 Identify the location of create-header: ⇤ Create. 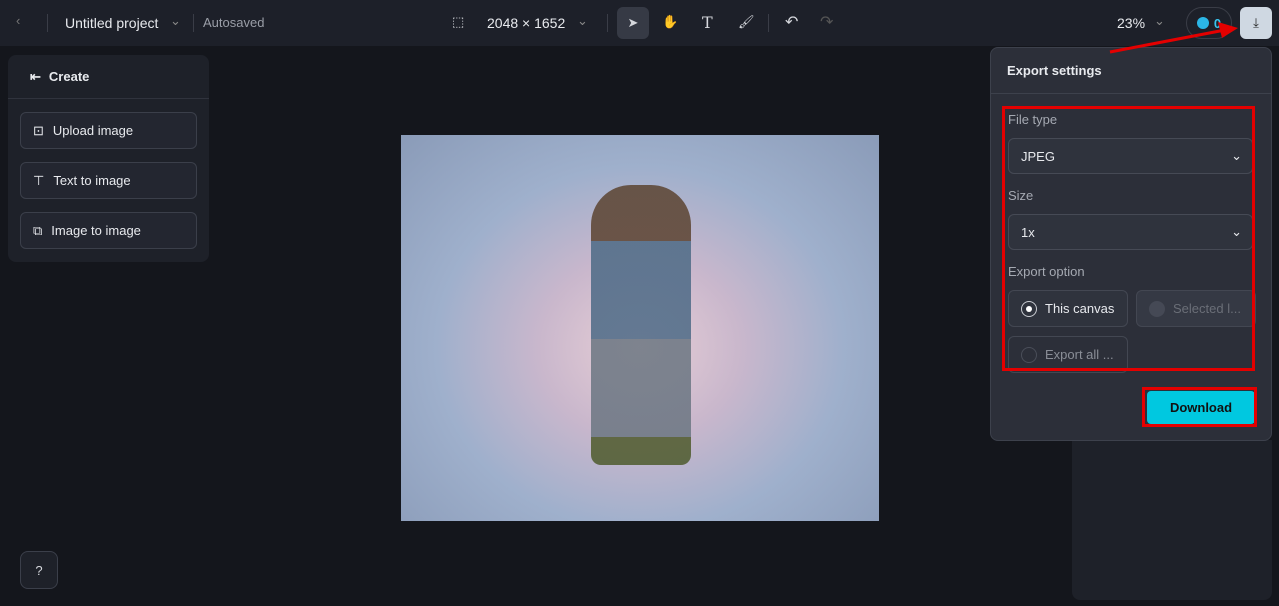
(108, 77).